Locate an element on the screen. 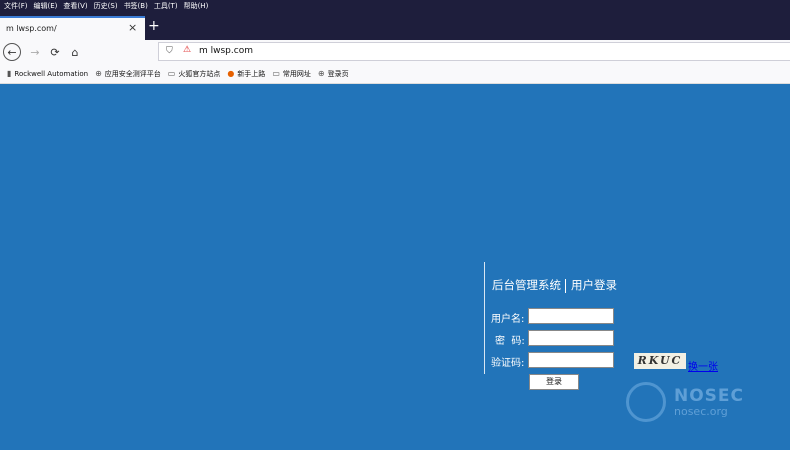  username-label: 用户名: is located at coordinates (508, 319).